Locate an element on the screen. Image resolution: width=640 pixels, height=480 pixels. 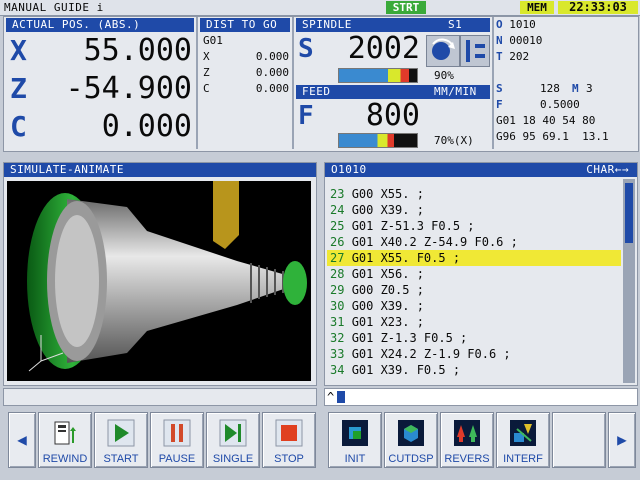
single-step-icon is located at coordinates (233, 433).